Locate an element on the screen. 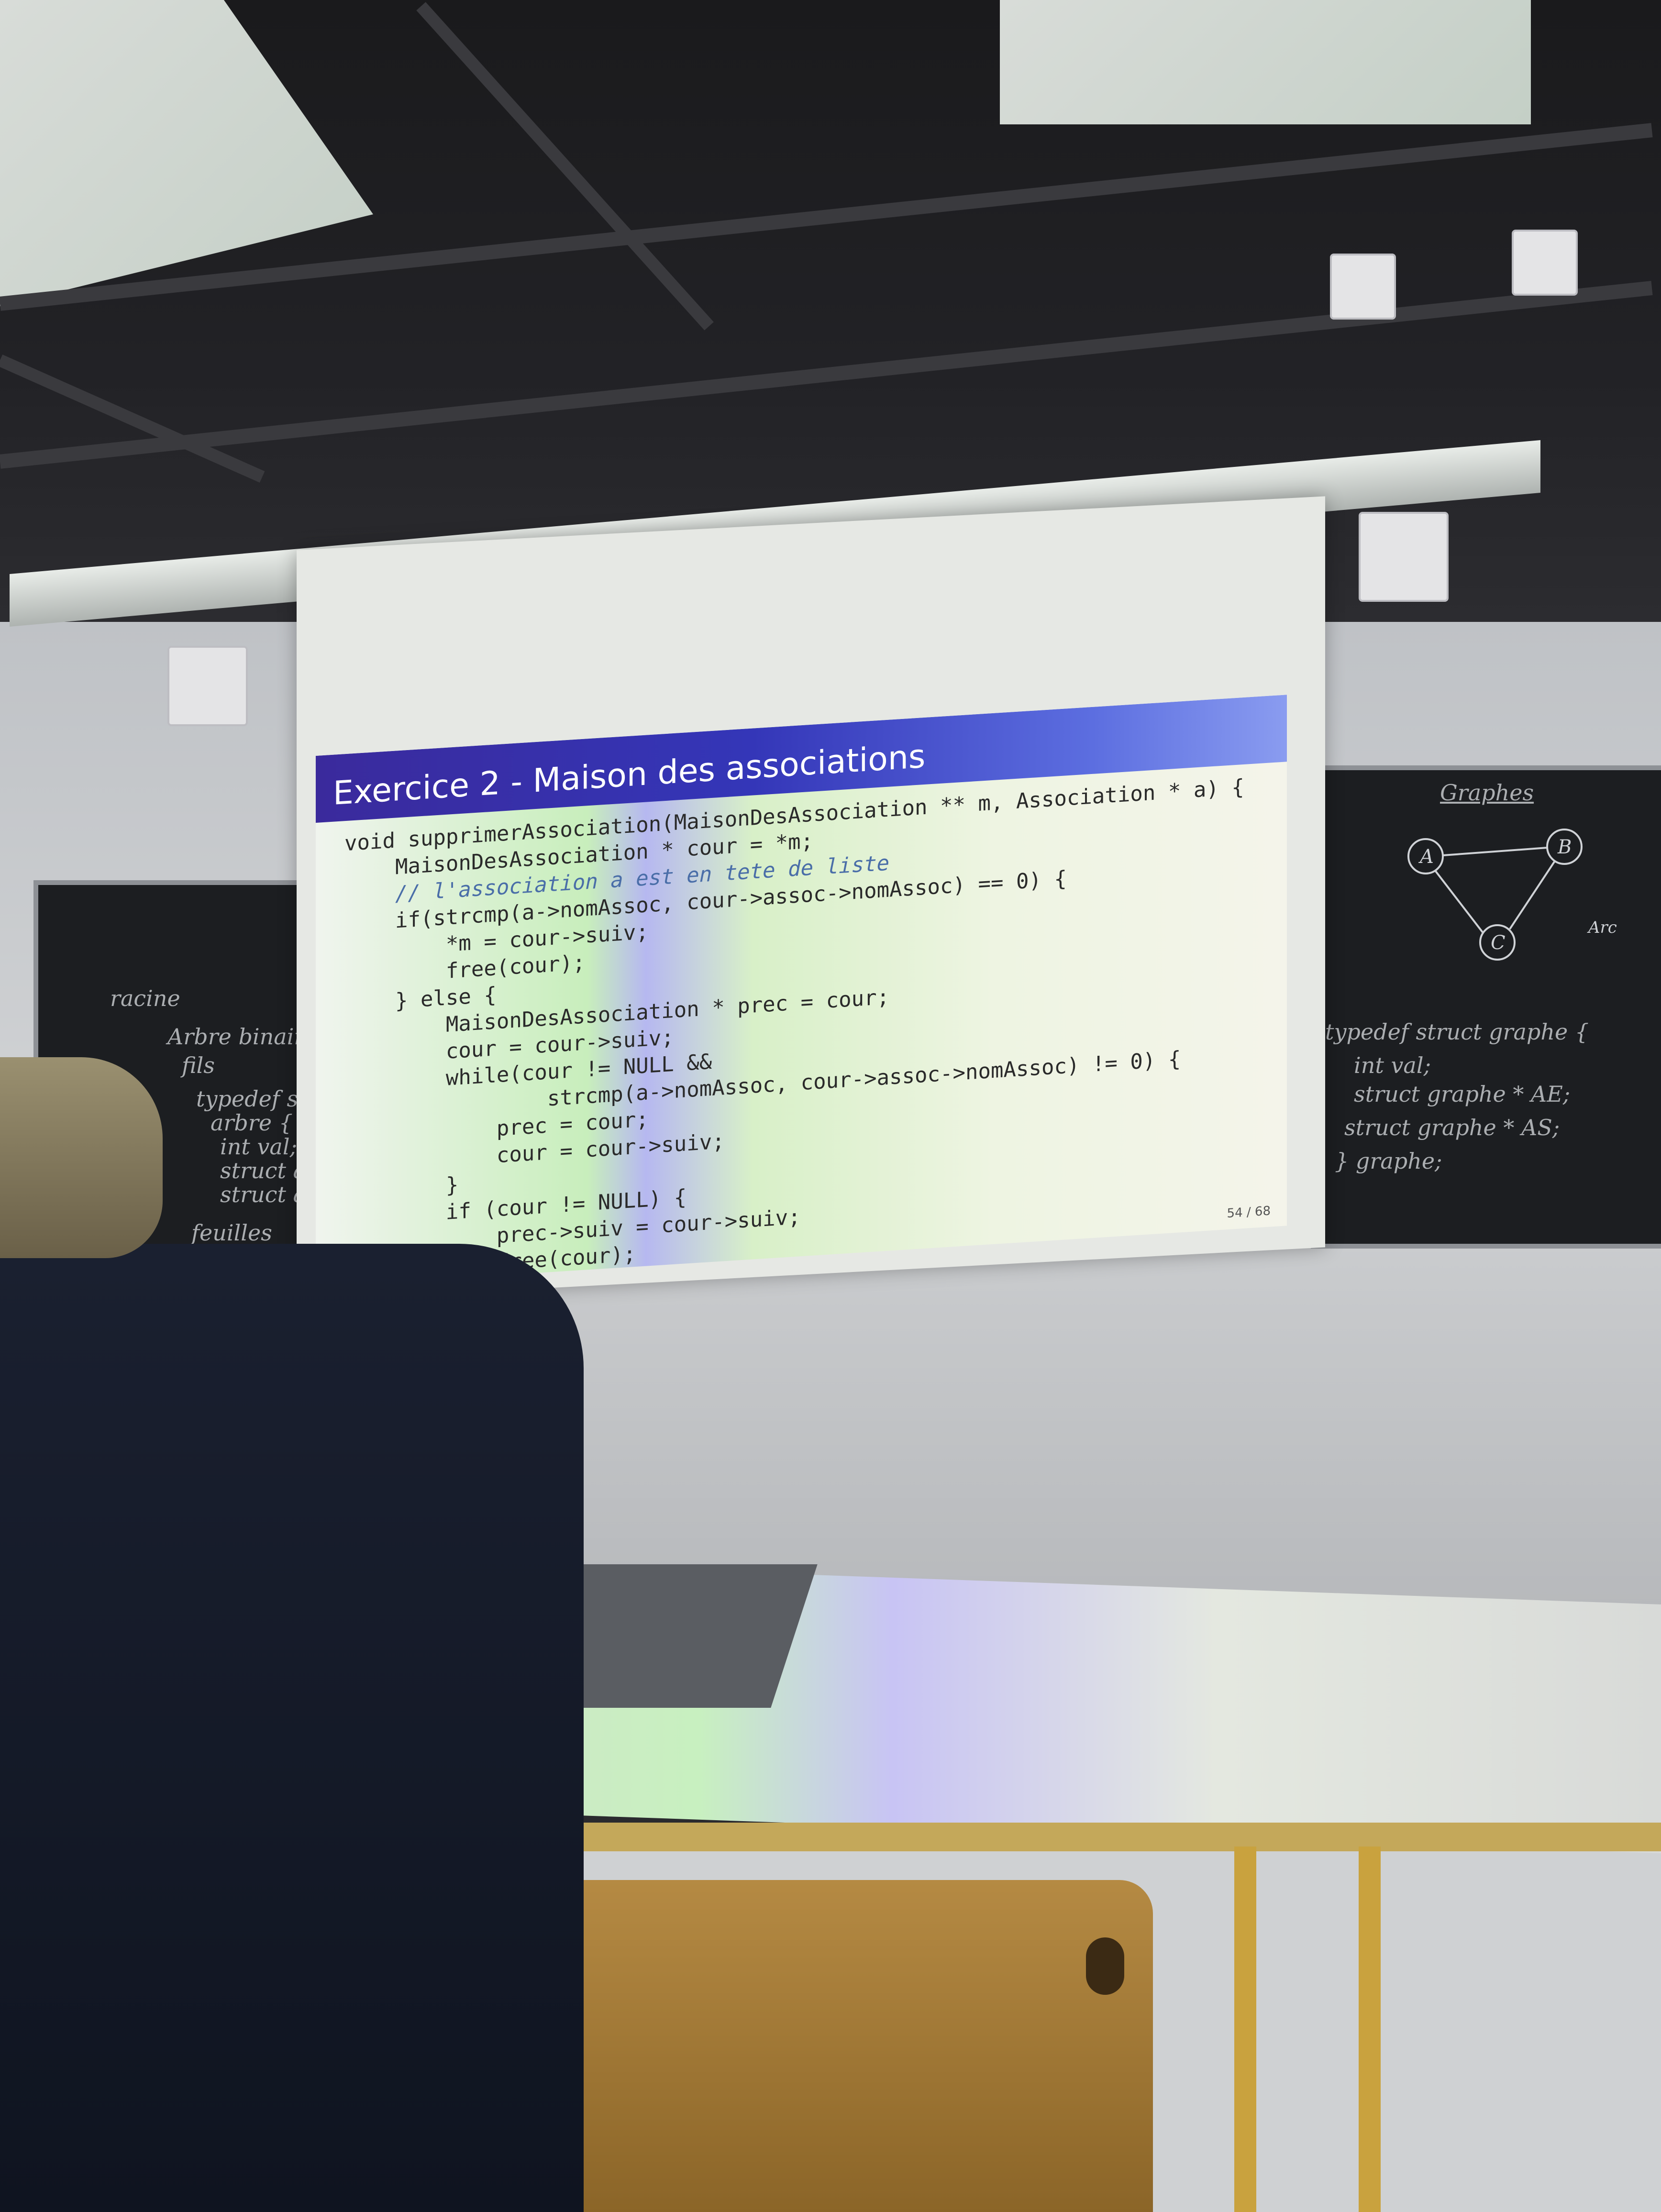 The image size is (1661, 2212). chalk-text: Arbre binaire is located at coordinates (242, 1037).